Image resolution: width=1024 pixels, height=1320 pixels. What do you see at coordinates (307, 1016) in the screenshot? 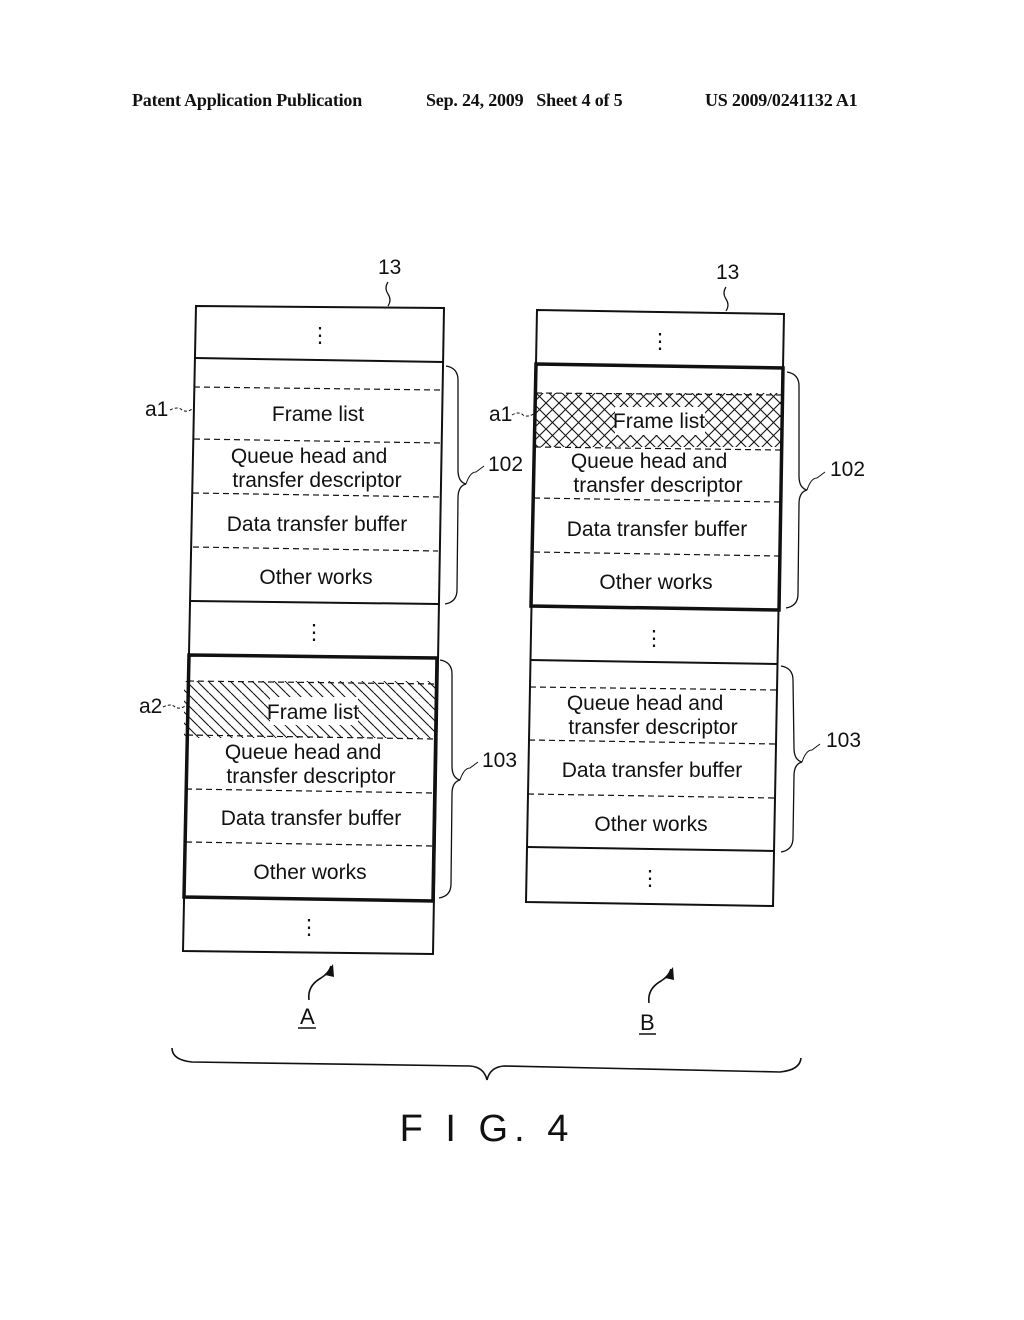
I see `diagram-label-a: A` at bounding box center [307, 1016].